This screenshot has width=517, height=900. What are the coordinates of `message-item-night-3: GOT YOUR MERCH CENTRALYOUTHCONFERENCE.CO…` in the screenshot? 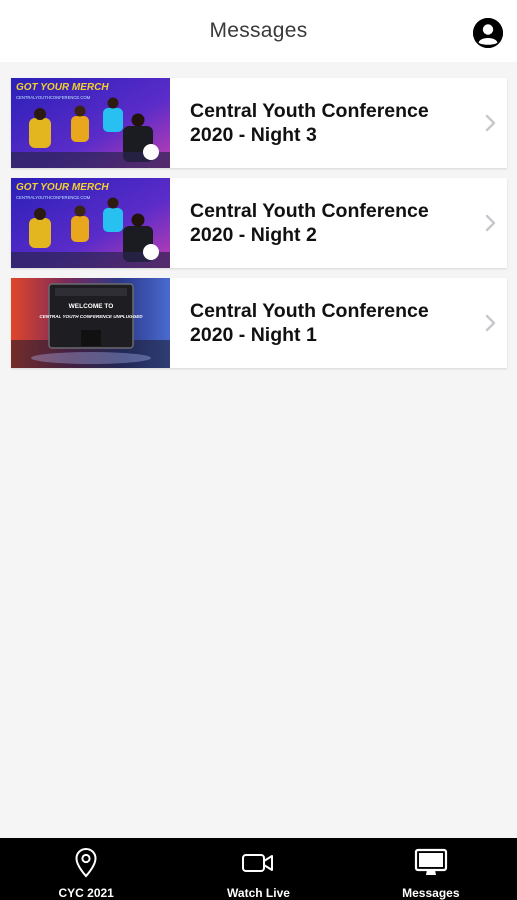 It's located at (259, 123).